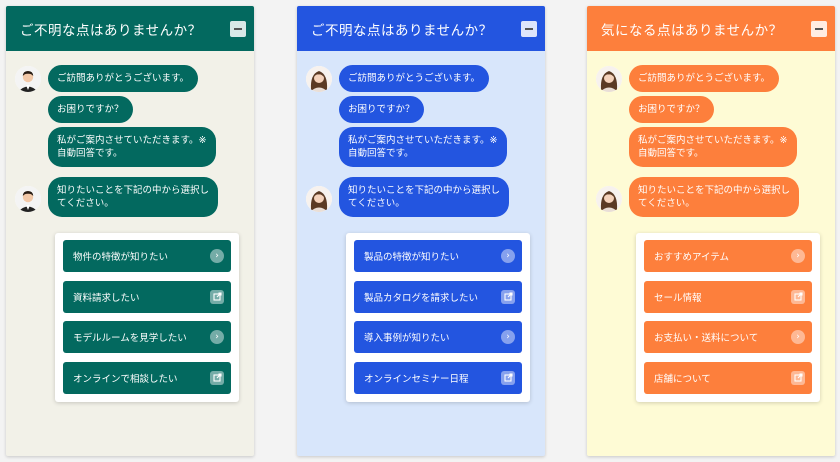 The image size is (840, 462). I want to click on choice-label: お支払い・送料について, so click(706, 338).